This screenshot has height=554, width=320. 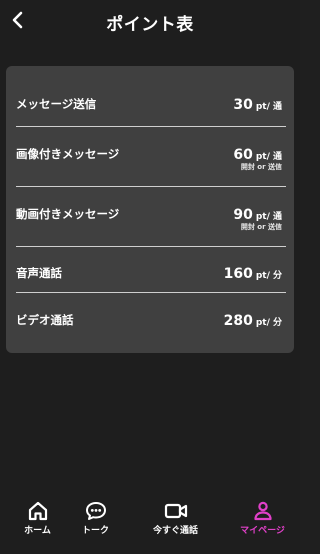 I want to click on row-value: 160 pt/ 分, so click(x=253, y=272).